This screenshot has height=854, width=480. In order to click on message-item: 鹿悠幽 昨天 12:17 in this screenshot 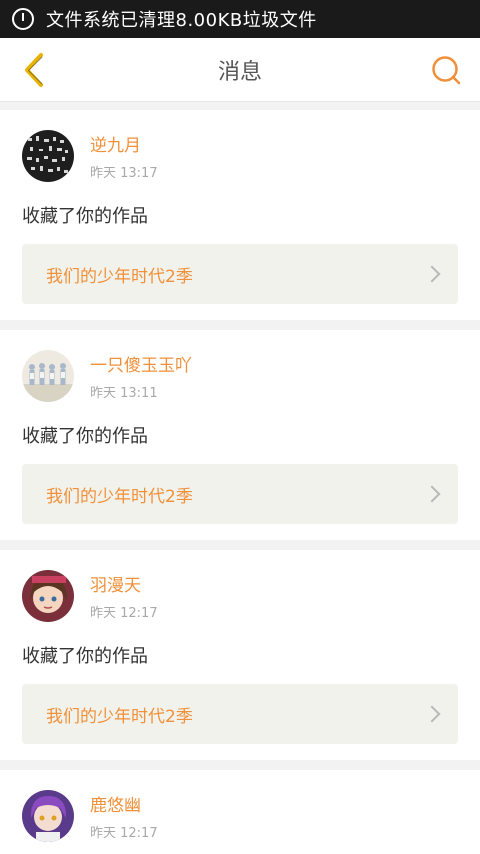, I will do `click(240, 812)`.